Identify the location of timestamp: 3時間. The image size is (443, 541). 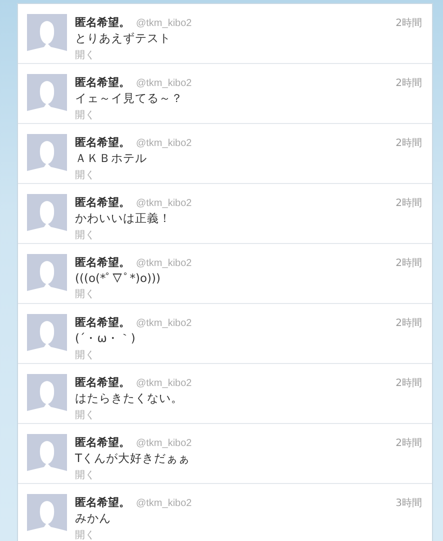
(409, 503).